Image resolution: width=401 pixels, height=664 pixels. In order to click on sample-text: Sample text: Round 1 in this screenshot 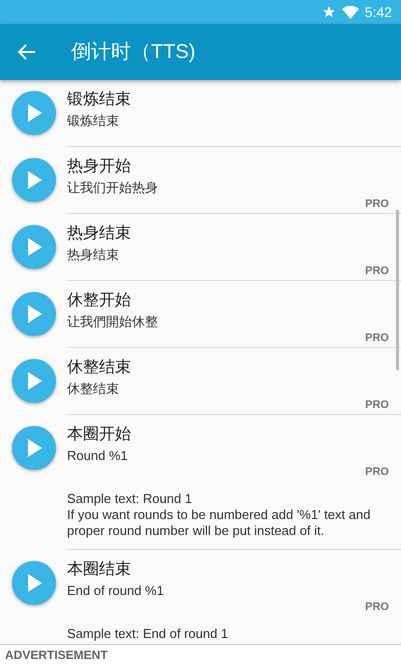, I will do `click(130, 499)`.